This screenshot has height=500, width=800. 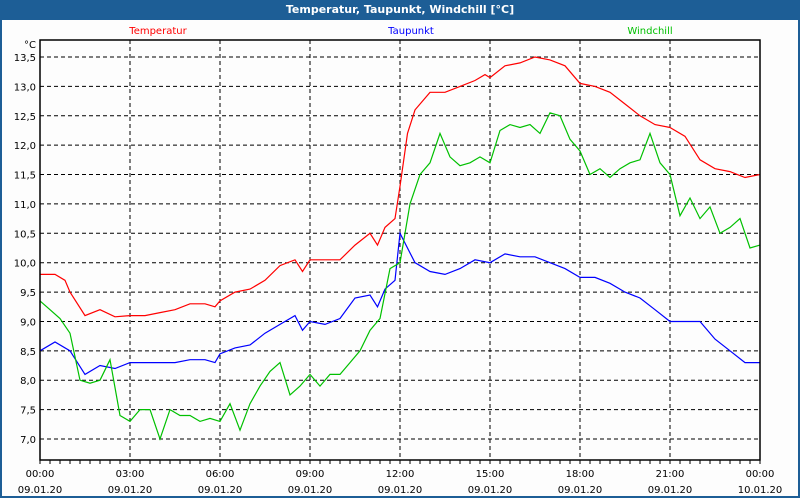 What do you see at coordinates (30, 45) in the screenshot?
I see `y-axis-unit: °C` at bounding box center [30, 45].